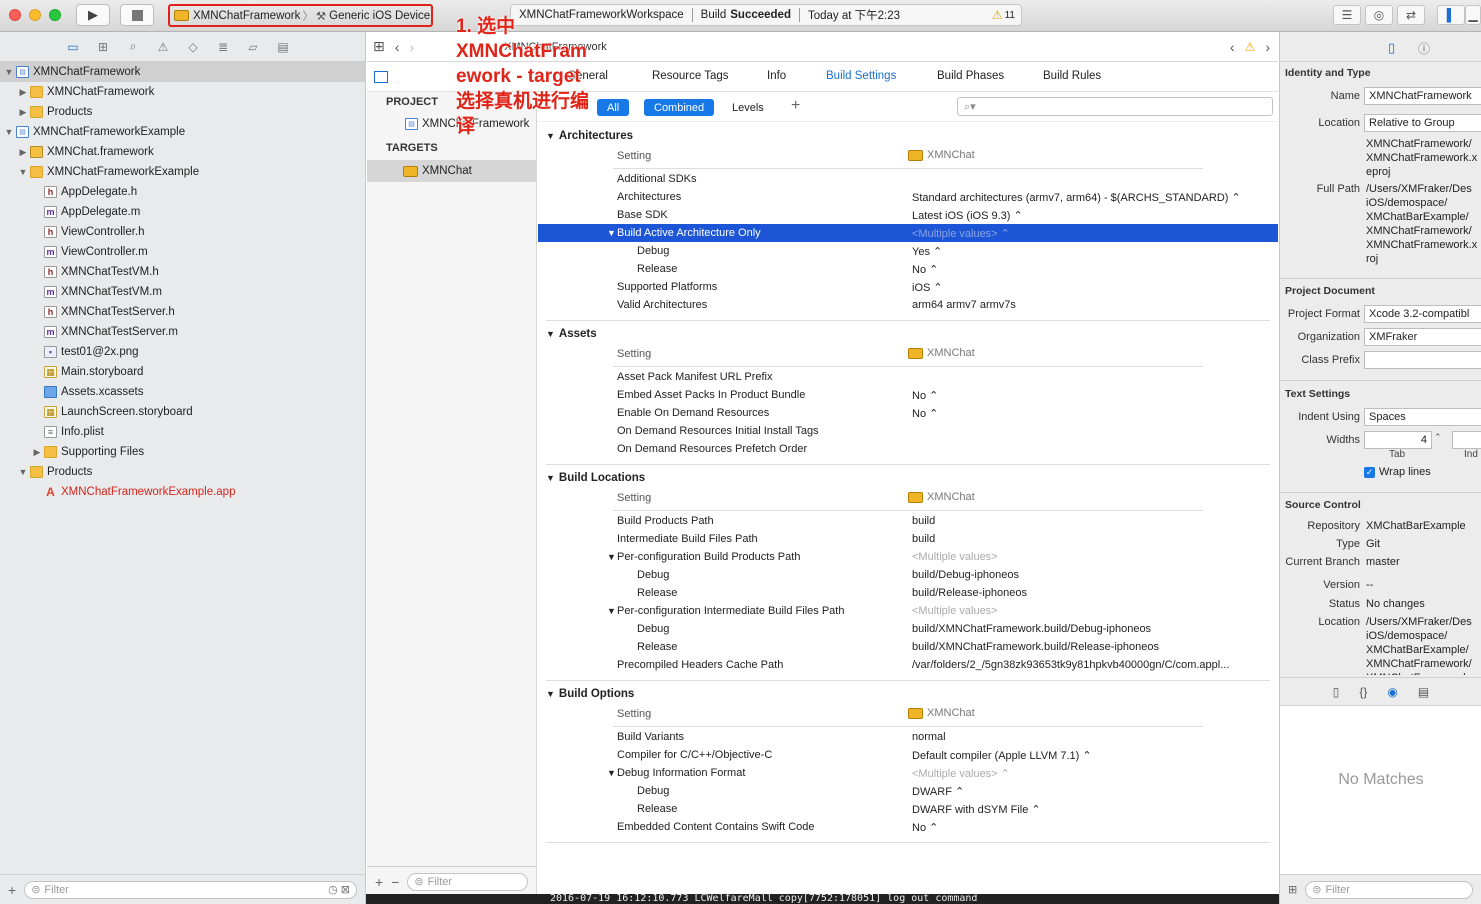  I want to click on debug-navigator-icon: ≣, so click(223, 47).